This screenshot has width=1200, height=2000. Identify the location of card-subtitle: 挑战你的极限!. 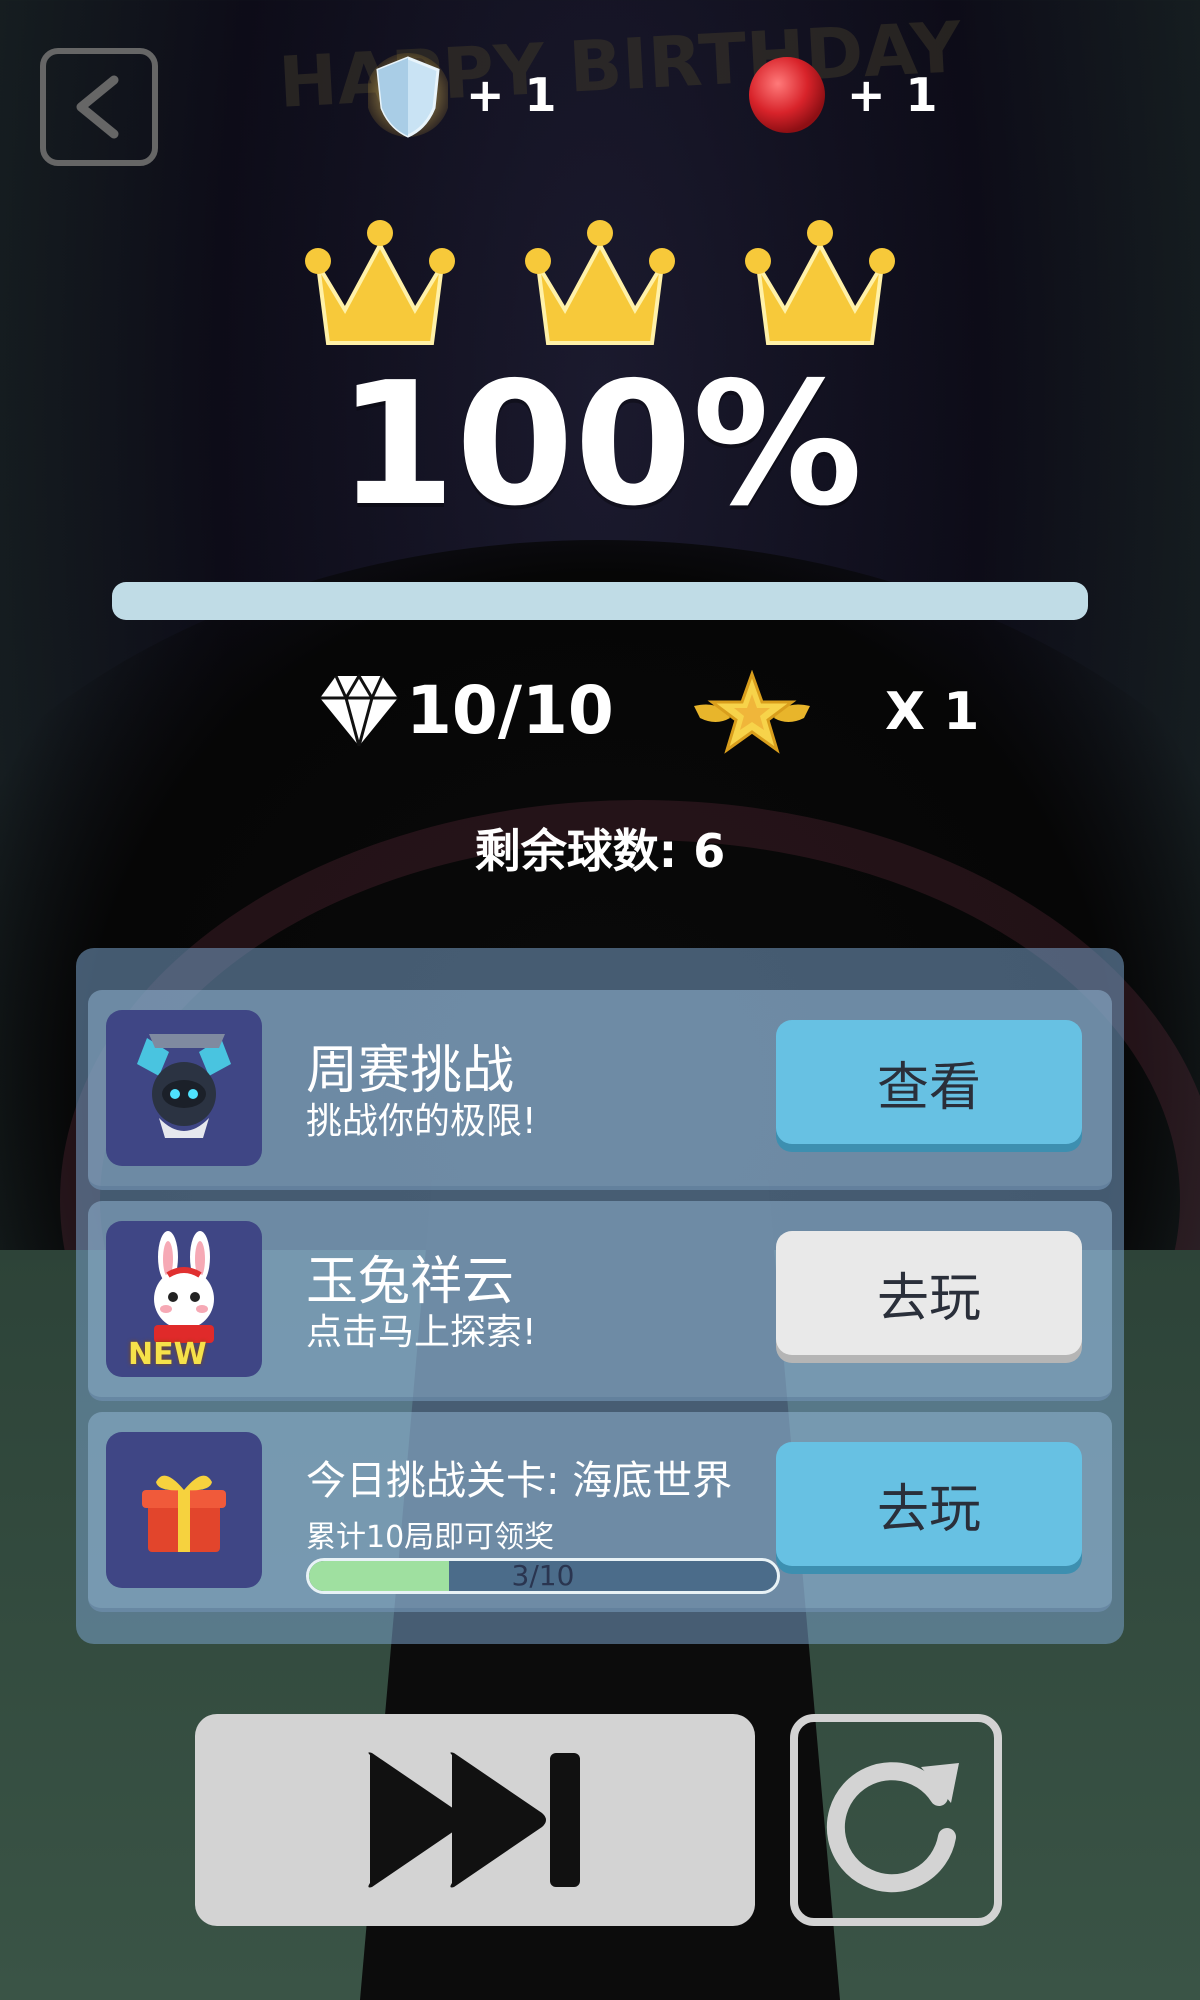
(421, 1121).